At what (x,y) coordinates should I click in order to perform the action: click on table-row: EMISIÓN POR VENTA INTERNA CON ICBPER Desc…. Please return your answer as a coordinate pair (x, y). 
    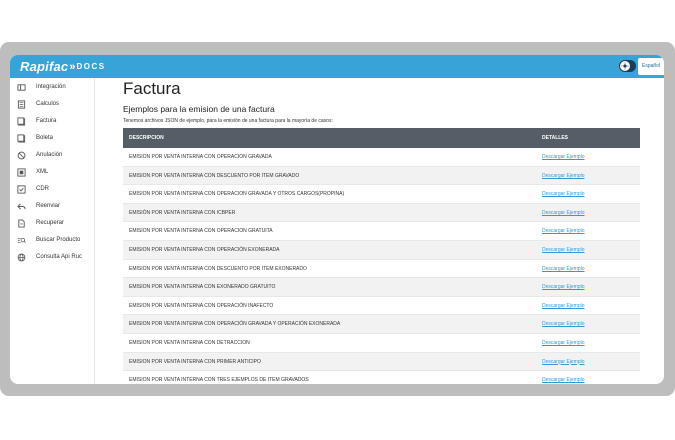
    Looking at the image, I should click on (381, 213).